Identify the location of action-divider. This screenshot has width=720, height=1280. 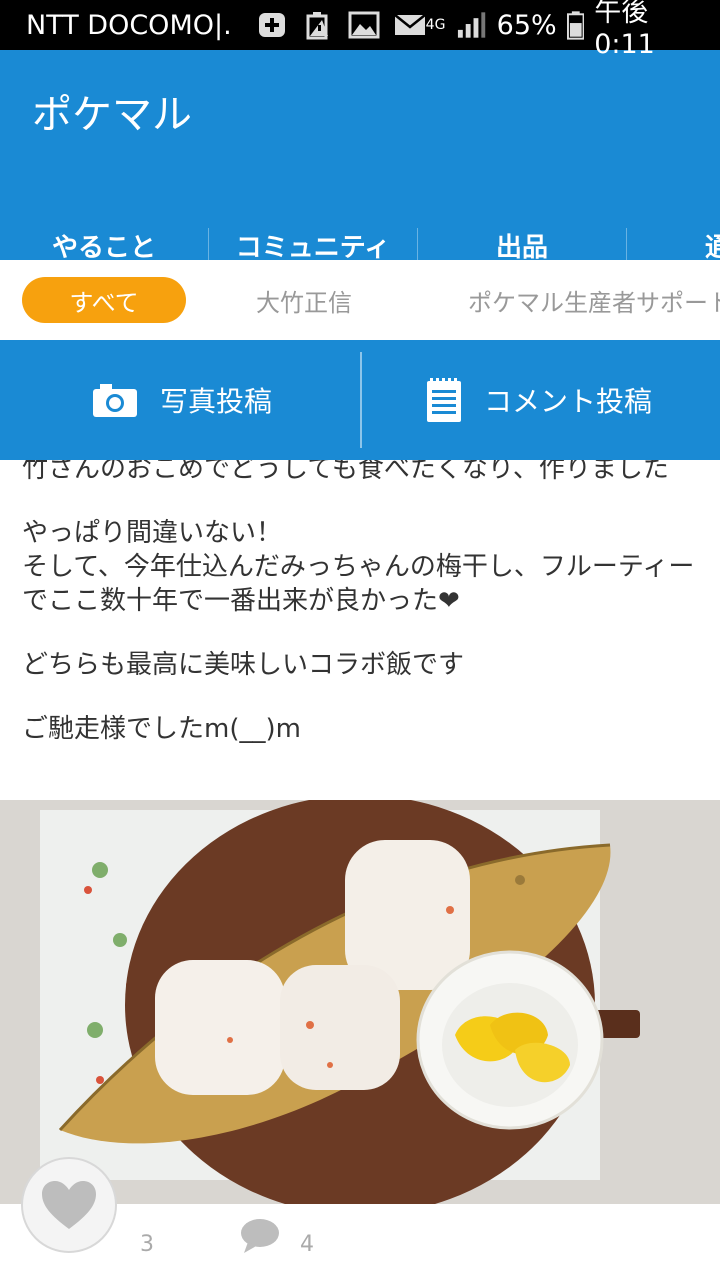
(361, 400).